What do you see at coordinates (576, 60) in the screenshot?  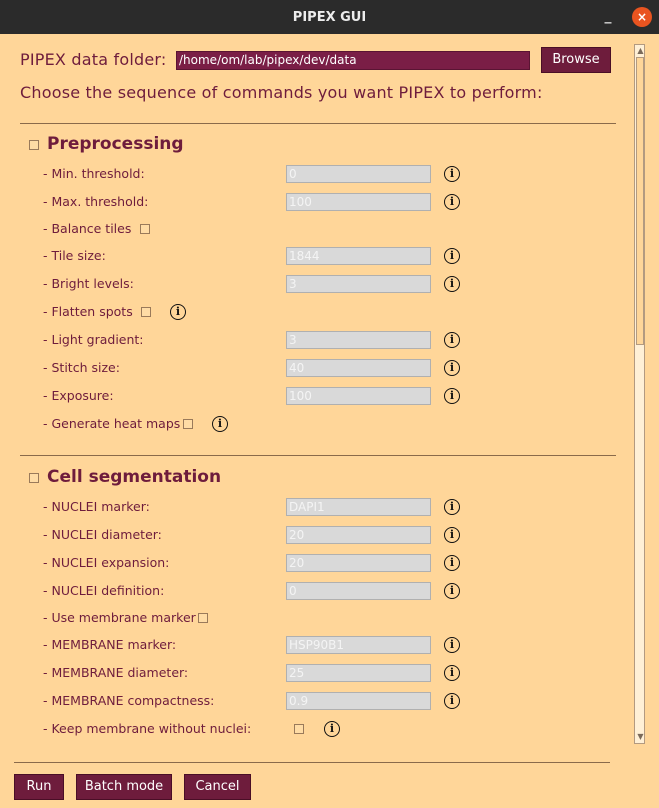 I see `browse-button: Browse` at bounding box center [576, 60].